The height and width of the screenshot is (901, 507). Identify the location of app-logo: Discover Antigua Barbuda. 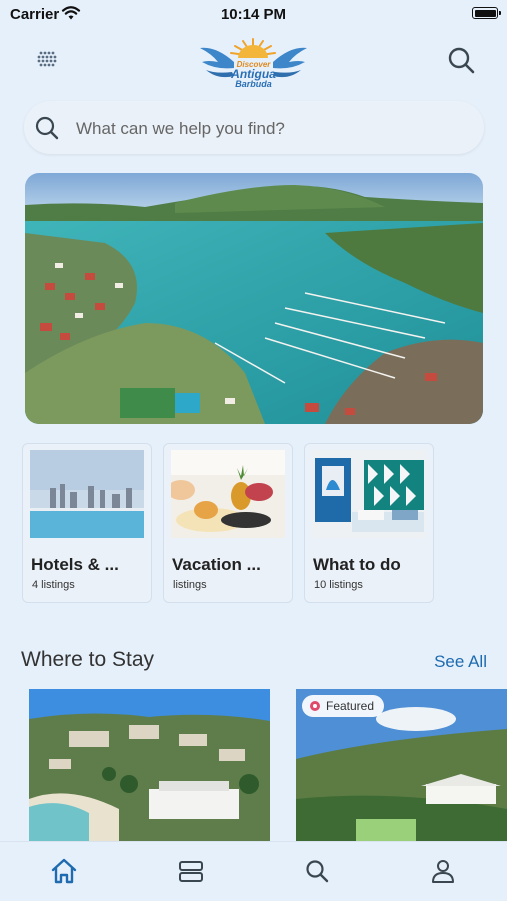
(253, 62).